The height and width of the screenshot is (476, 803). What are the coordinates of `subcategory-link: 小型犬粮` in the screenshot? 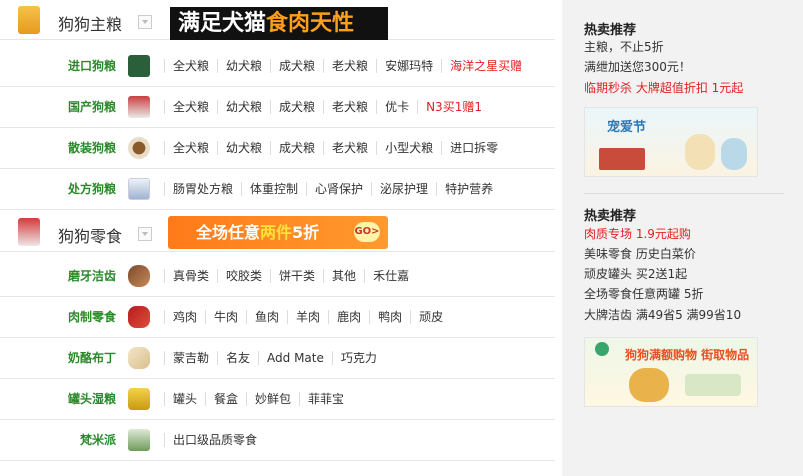 It's located at (408, 148).